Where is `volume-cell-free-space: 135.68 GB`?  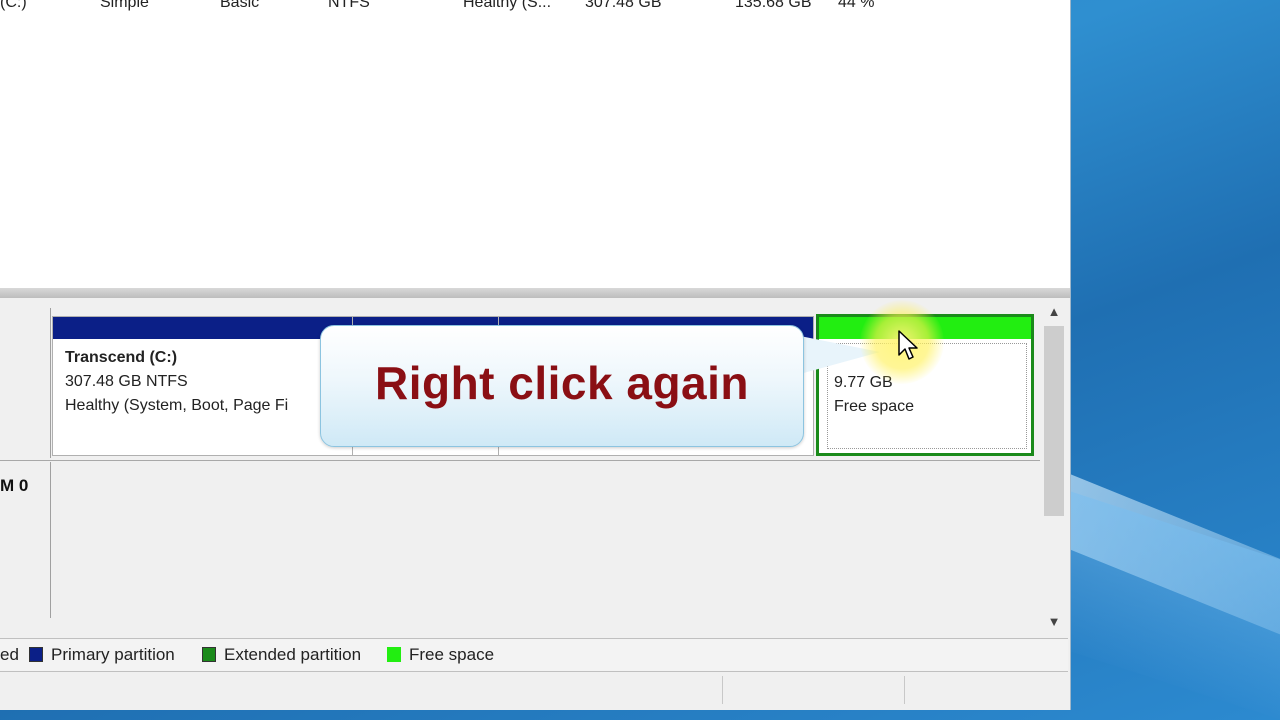 volume-cell-free-space: 135.68 GB is located at coordinates (773, 5).